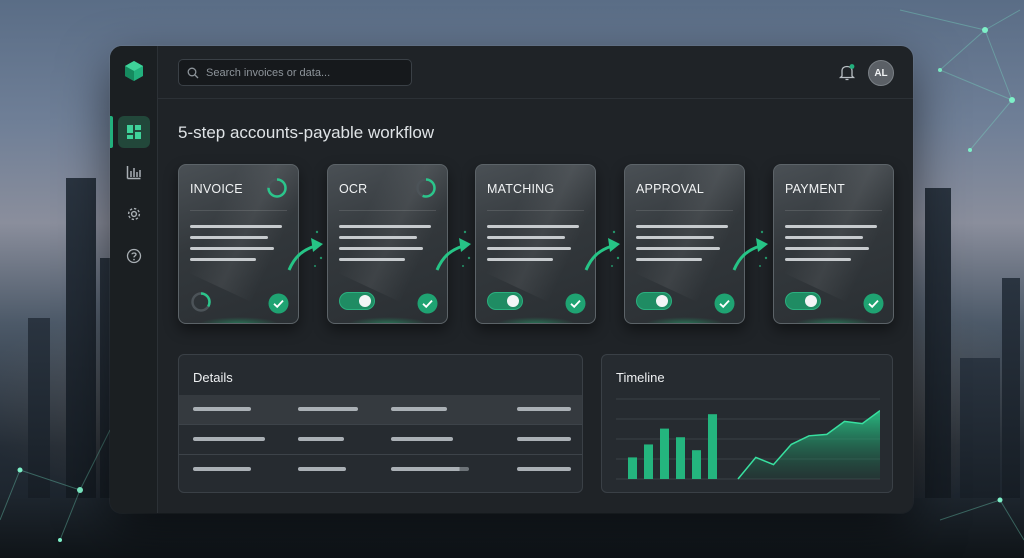 The width and height of the screenshot is (1024, 558). What do you see at coordinates (238, 244) in the screenshot?
I see `step-card-invoice: INVOICE` at bounding box center [238, 244].